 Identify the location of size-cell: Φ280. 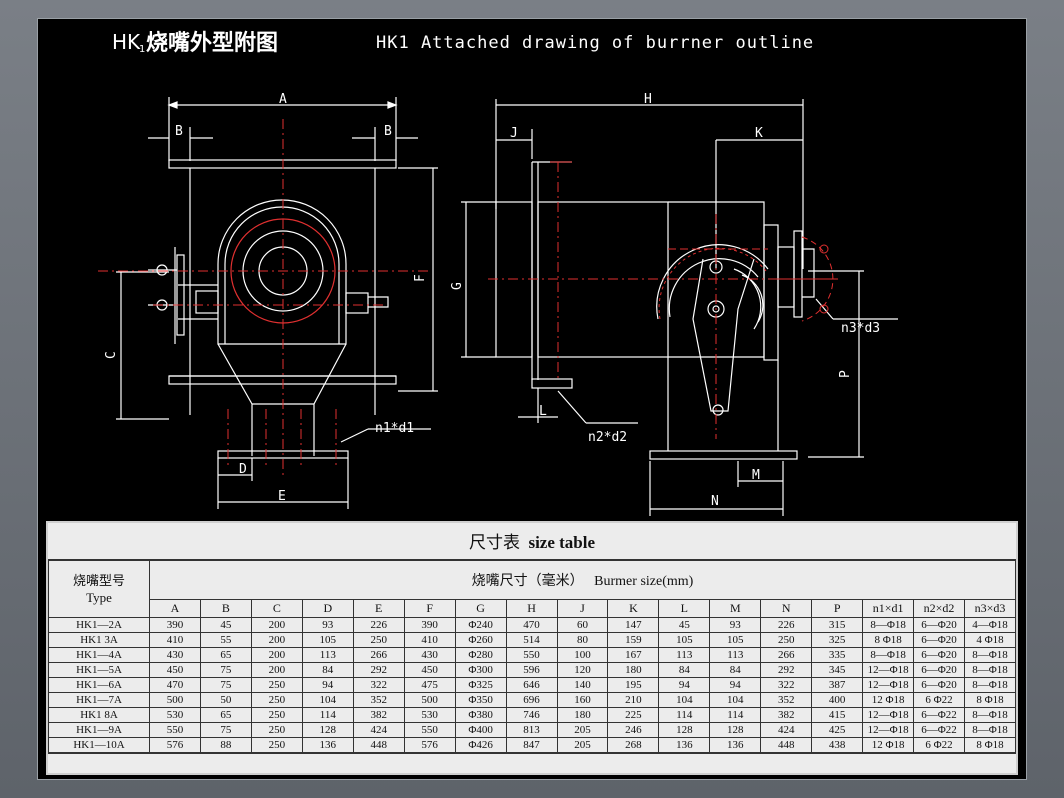
(480, 655).